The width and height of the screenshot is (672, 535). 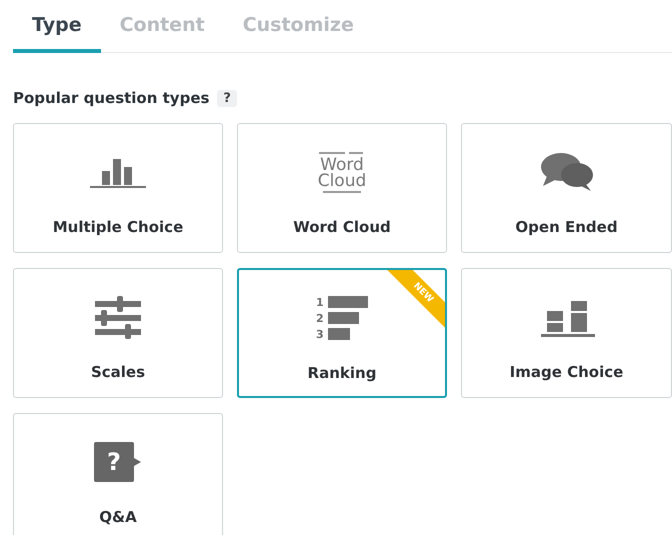 I want to click on card-label: Q&A, so click(x=118, y=517).